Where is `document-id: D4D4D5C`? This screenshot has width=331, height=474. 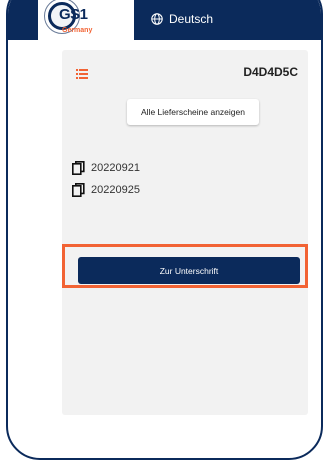 document-id: D4D4D5C is located at coordinates (270, 72).